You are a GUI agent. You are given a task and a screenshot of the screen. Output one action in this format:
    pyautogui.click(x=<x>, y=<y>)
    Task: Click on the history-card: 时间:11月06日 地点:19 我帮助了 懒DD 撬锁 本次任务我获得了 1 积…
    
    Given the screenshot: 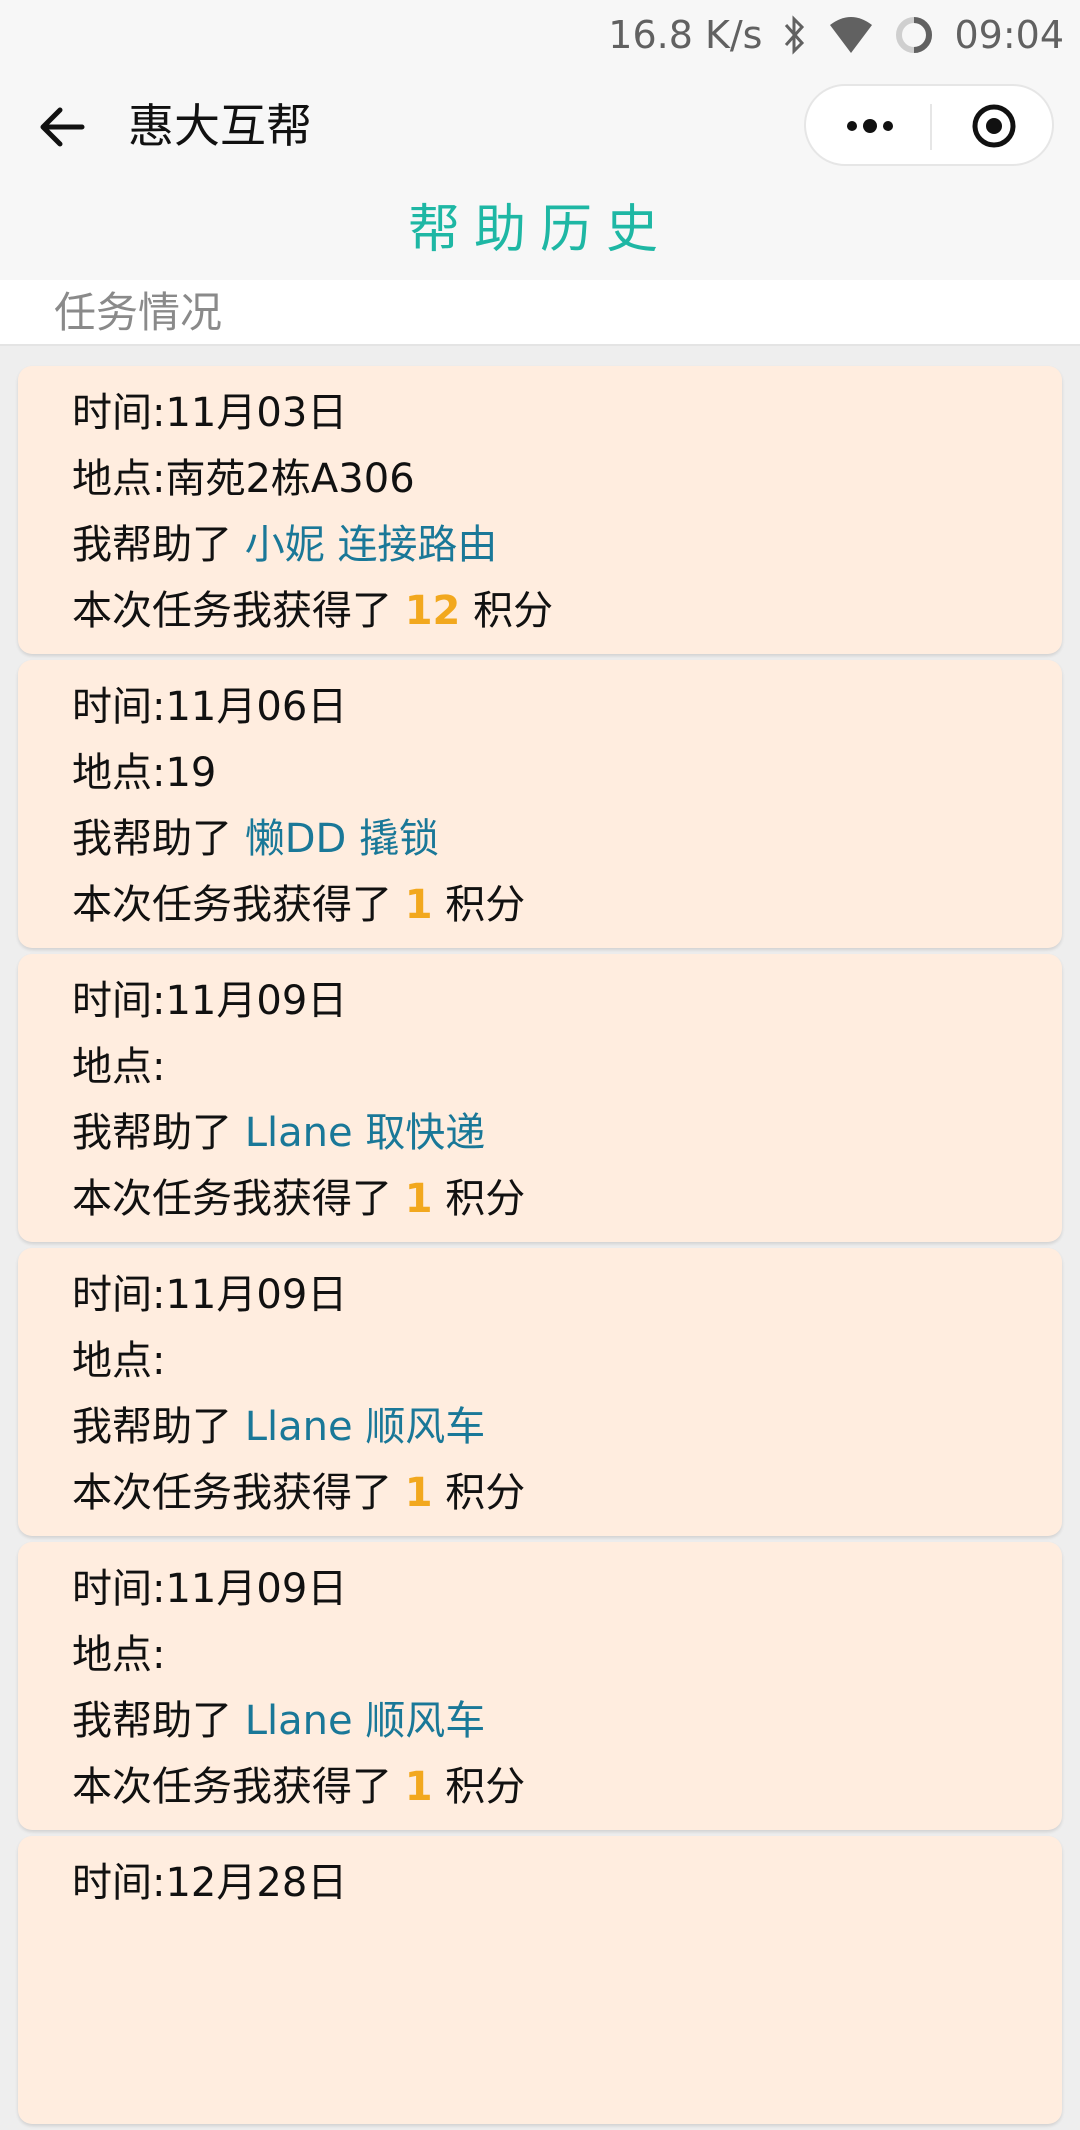 What is the action you would take?
    pyautogui.click(x=540, y=804)
    